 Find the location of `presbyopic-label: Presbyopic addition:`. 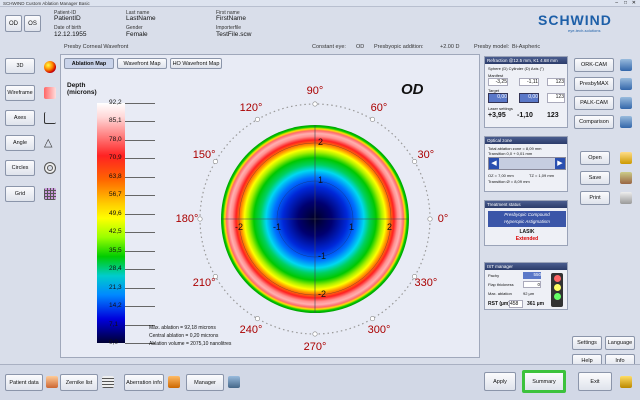

presbyopic-label: Presbyopic addition: is located at coordinates (399, 47).